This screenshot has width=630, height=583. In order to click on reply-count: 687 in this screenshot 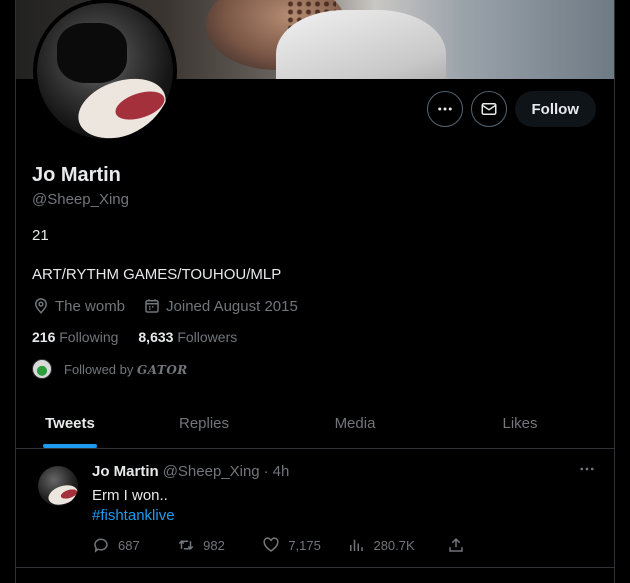, I will do `click(129, 545)`.